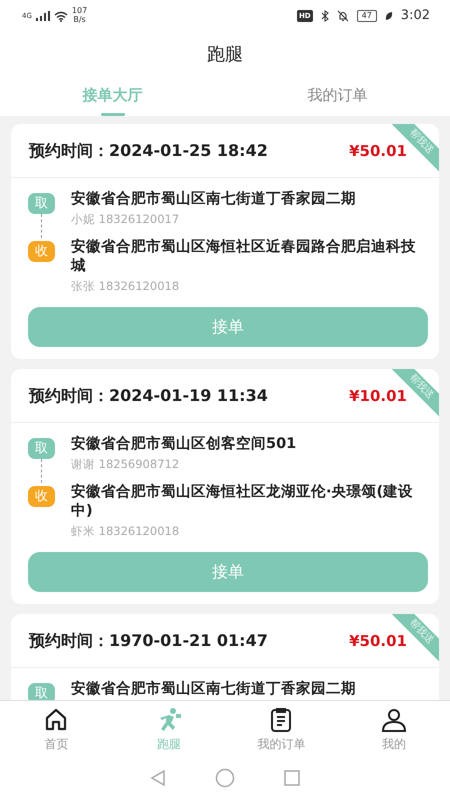  What do you see at coordinates (188, 641) in the screenshot?
I see `appointment-time: 1970-01-21 01:47` at bounding box center [188, 641].